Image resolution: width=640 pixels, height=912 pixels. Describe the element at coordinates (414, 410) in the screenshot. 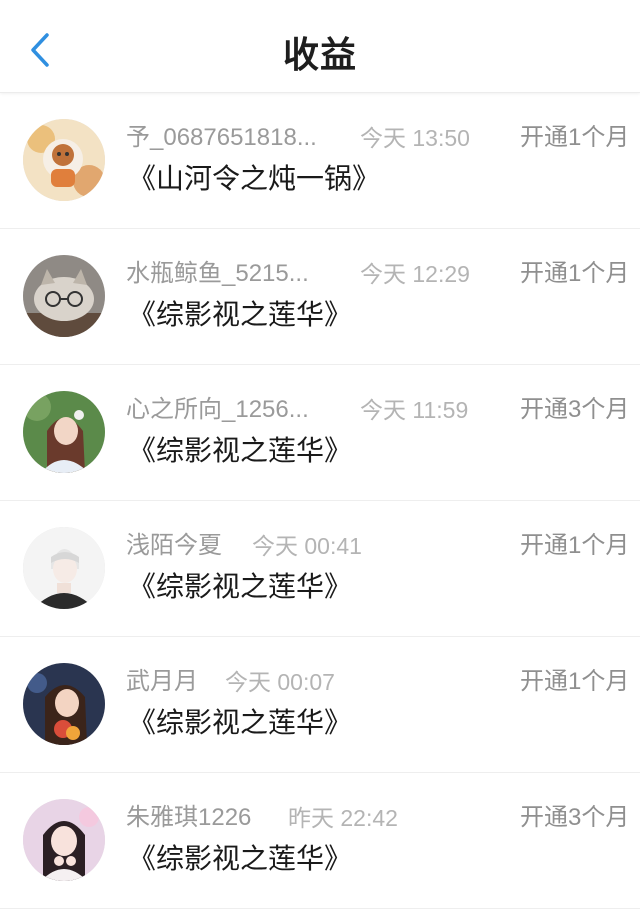

I see `timestamp: 今天 11:59` at that location.